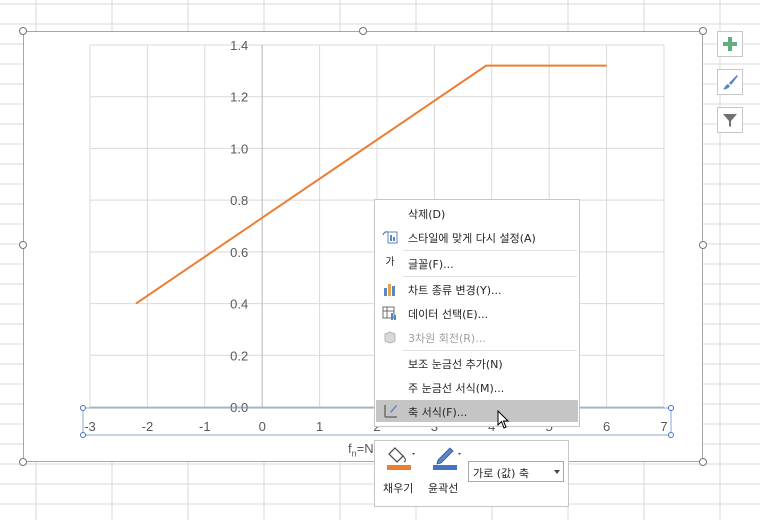 This screenshot has width=760, height=520. What do you see at coordinates (390, 411) in the screenshot?
I see `format-axis-icon` at bounding box center [390, 411].